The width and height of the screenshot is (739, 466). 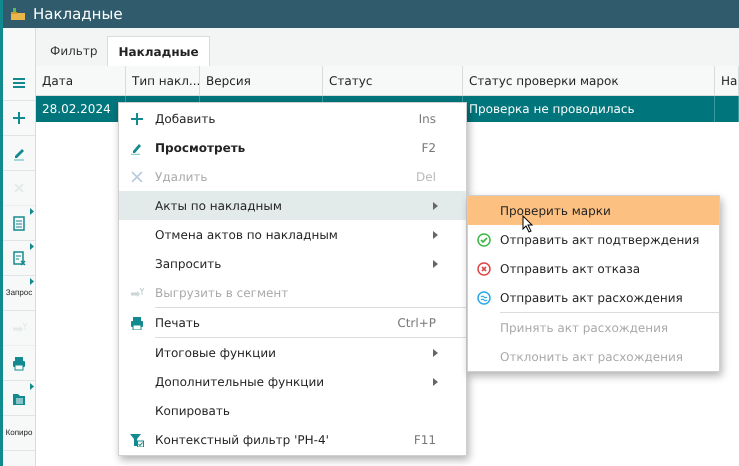 I want to click on shortcut-label: F2, so click(x=428, y=148).